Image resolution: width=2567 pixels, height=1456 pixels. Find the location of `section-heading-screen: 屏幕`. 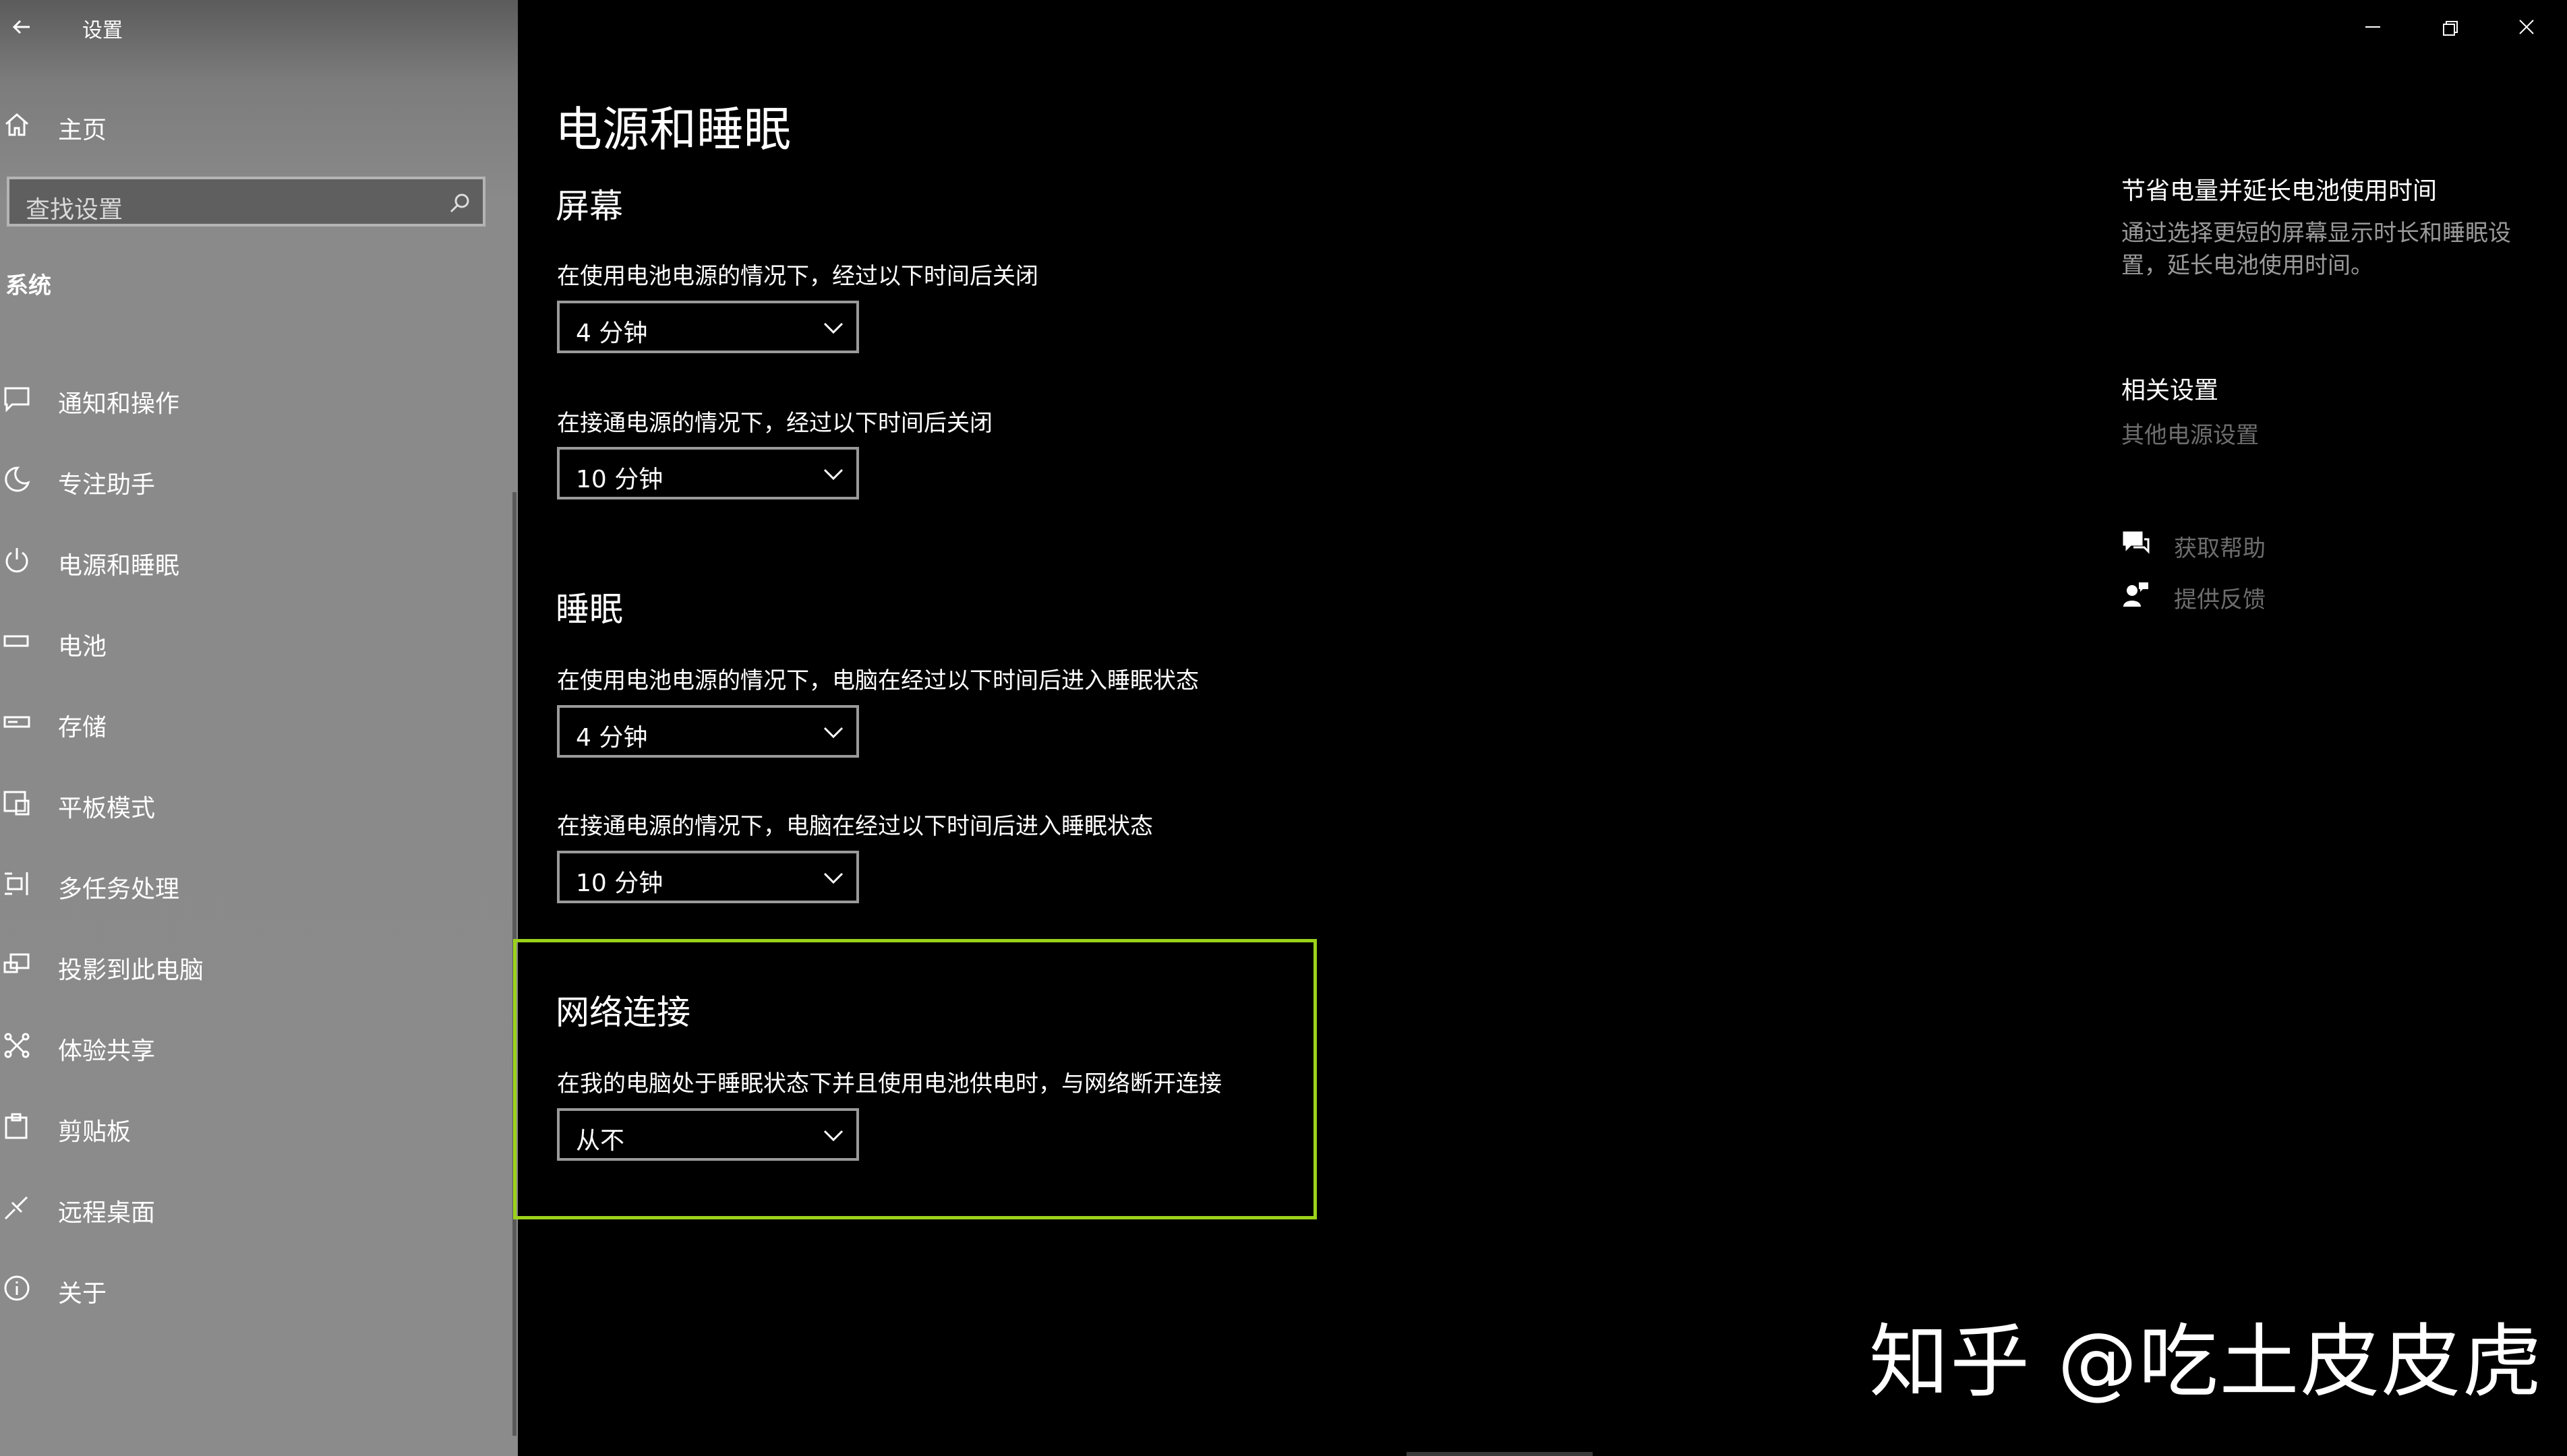

section-heading-screen: 屏幕 is located at coordinates (590, 206).